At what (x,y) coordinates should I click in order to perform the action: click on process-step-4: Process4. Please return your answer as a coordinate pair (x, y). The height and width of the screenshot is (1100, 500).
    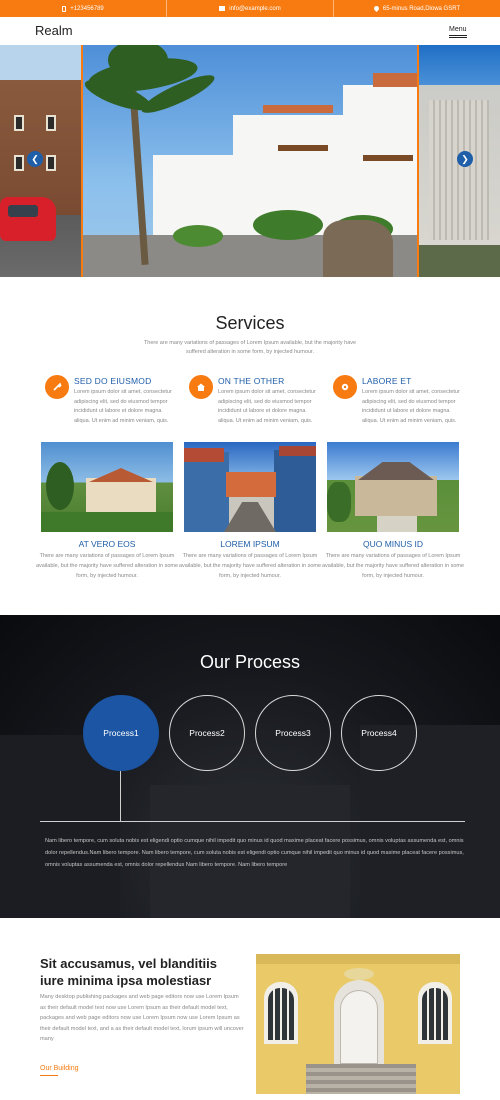
    Looking at the image, I should click on (379, 733).